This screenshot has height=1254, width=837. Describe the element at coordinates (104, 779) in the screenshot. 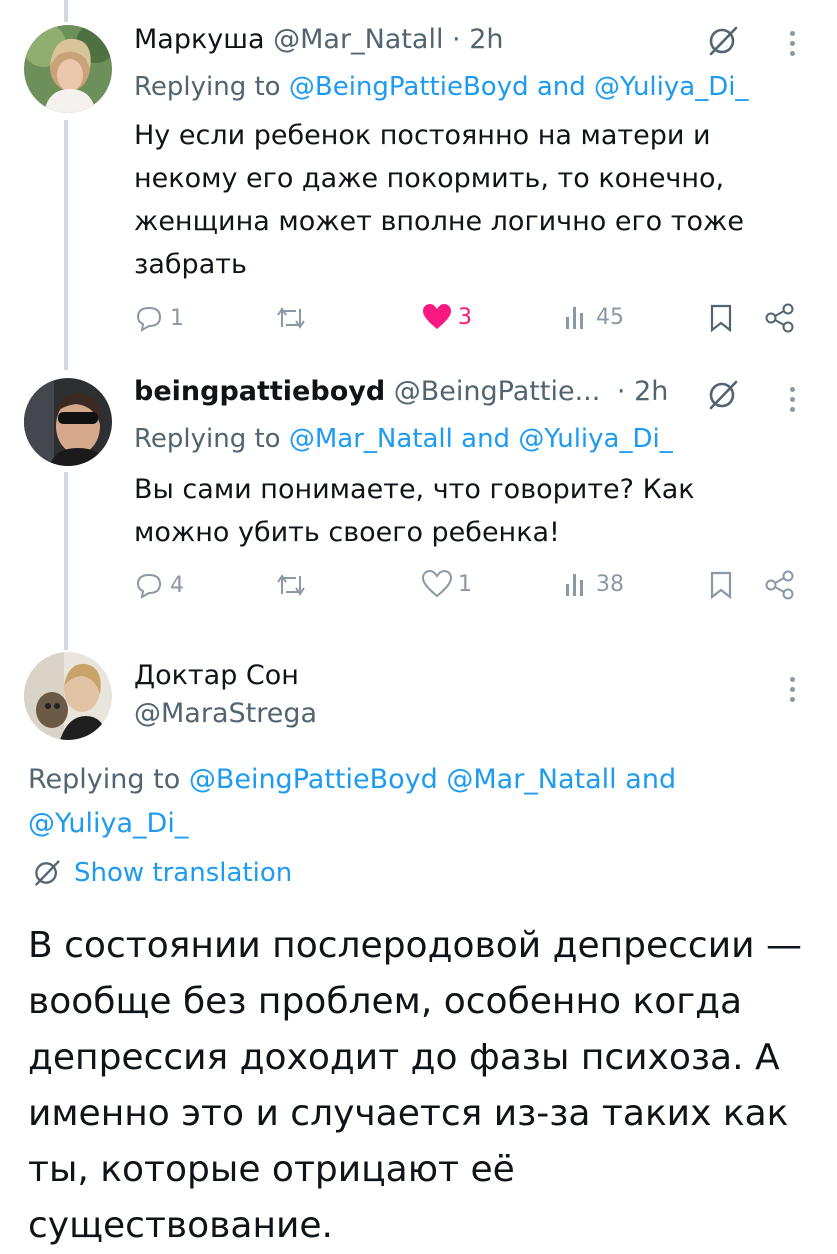

I see `replying-label: Replying to` at that location.